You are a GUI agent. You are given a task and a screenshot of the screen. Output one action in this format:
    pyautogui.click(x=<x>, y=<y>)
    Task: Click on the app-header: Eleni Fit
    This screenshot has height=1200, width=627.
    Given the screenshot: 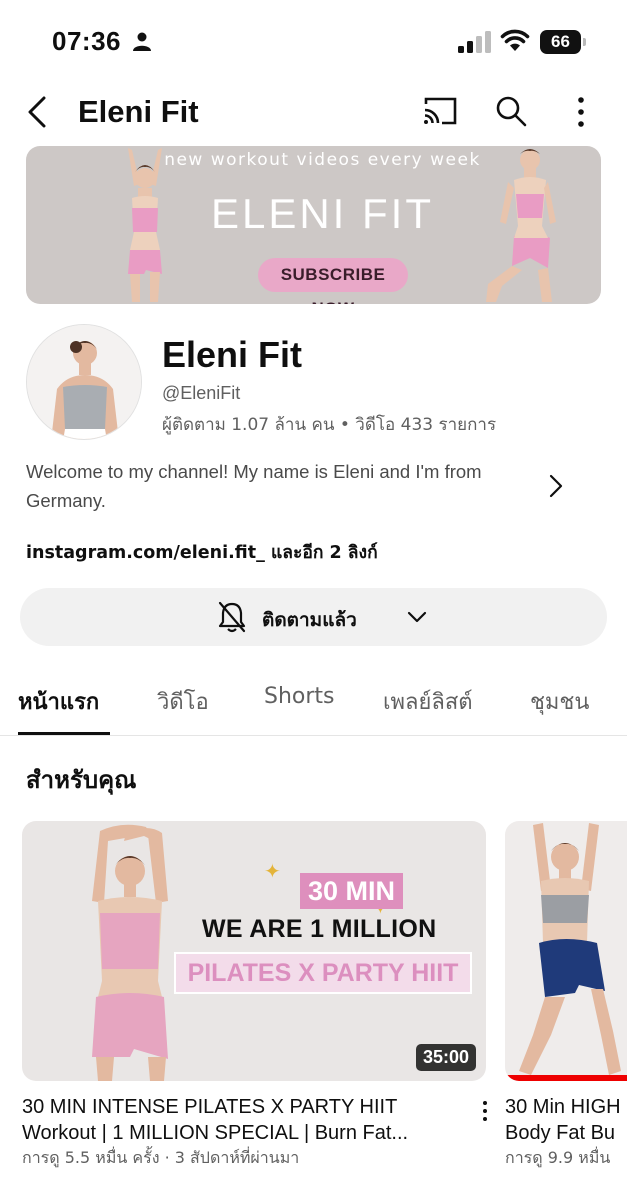 What is the action you would take?
    pyautogui.click(x=313, y=112)
    